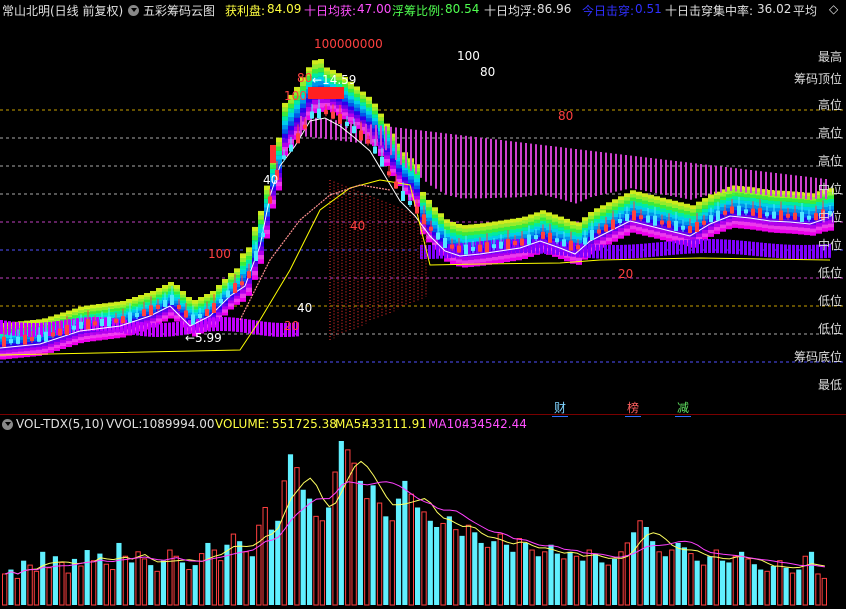 Image resolution: width=846 pixels, height=609 pixels. I want to click on indicator-menu-icon, so click(133, 10).